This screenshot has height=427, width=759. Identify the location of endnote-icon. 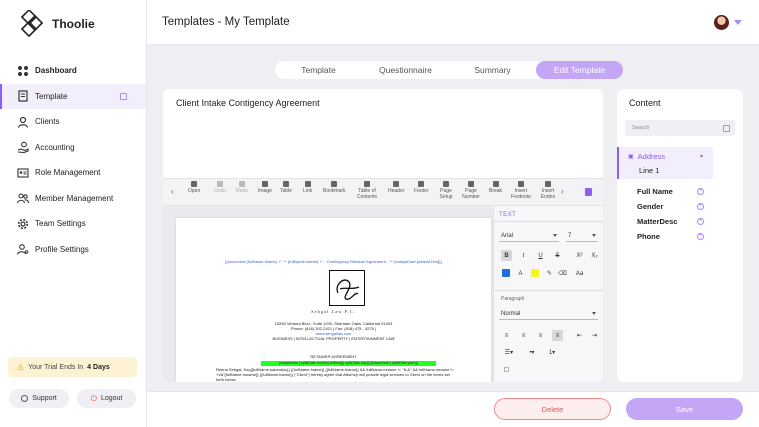
(548, 184).